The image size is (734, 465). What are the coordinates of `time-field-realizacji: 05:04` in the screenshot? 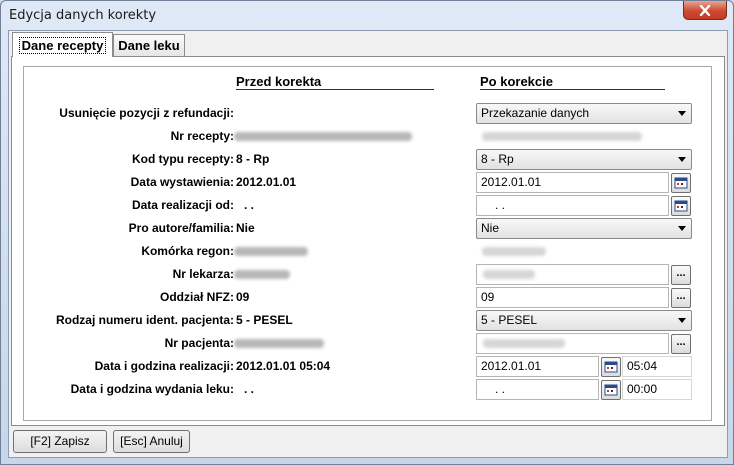 It's located at (657, 366).